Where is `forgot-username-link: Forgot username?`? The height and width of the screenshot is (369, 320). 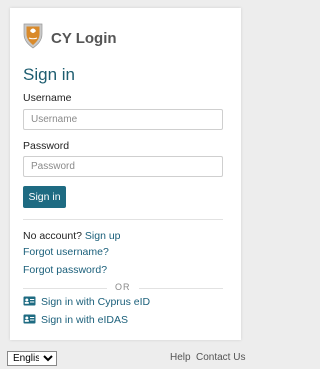 forgot-username-link: Forgot username? is located at coordinates (66, 252).